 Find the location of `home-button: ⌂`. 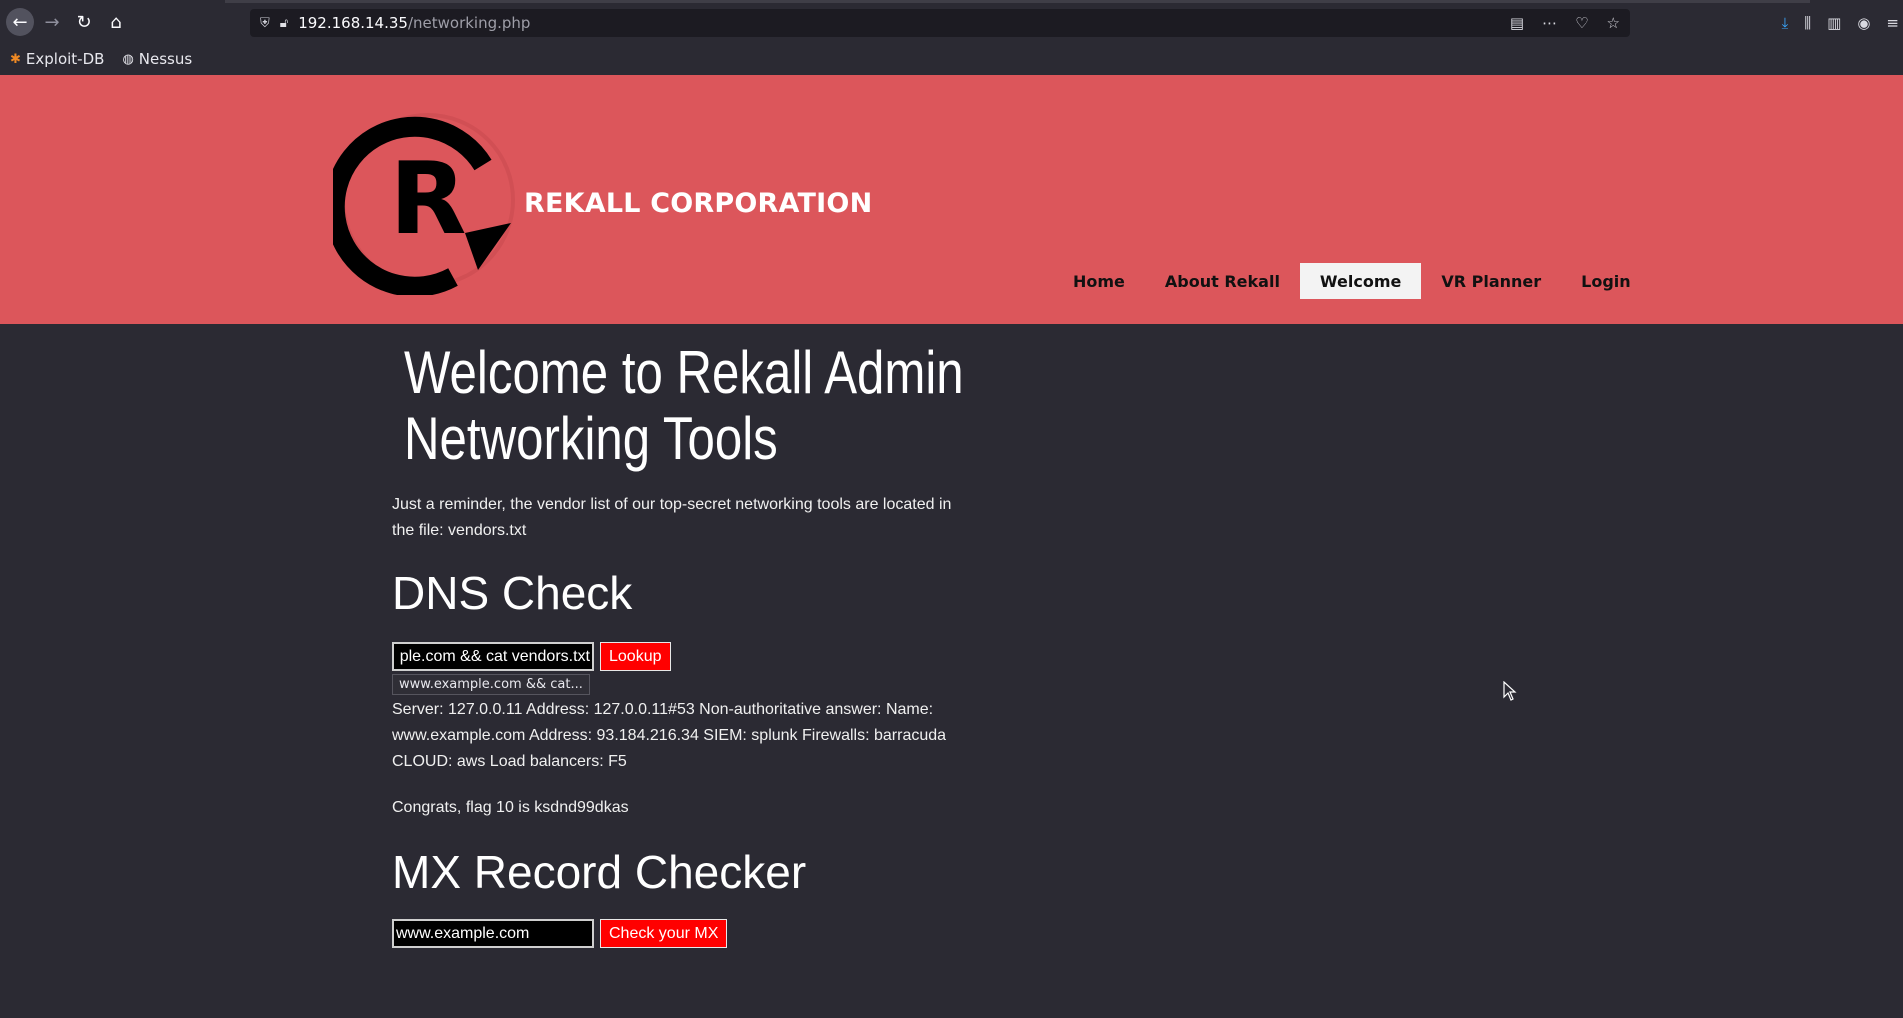

home-button: ⌂ is located at coordinates (116, 22).